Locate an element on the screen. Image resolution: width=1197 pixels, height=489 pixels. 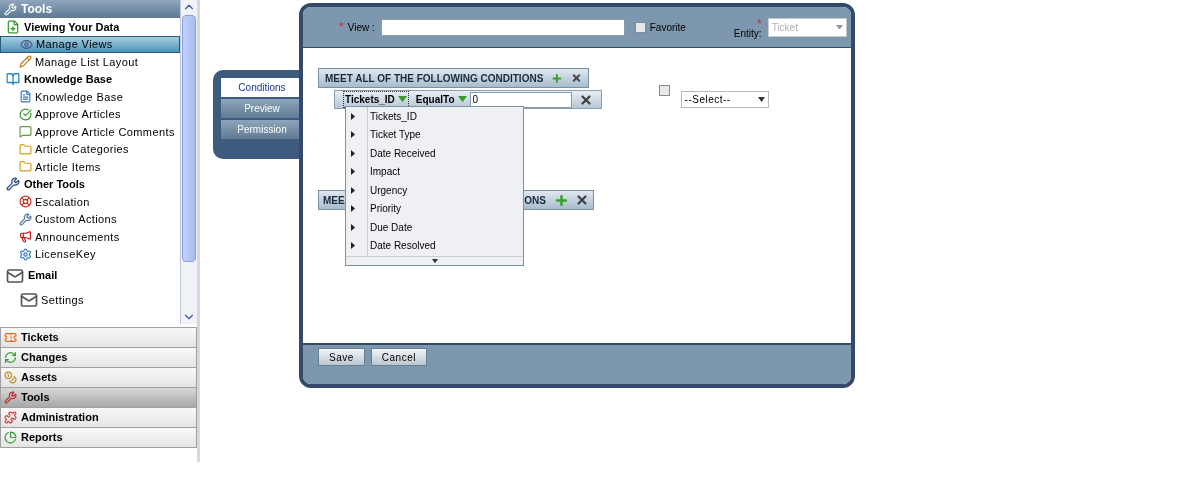
tree-item: Article Categories is located at coordinates (90, 149).